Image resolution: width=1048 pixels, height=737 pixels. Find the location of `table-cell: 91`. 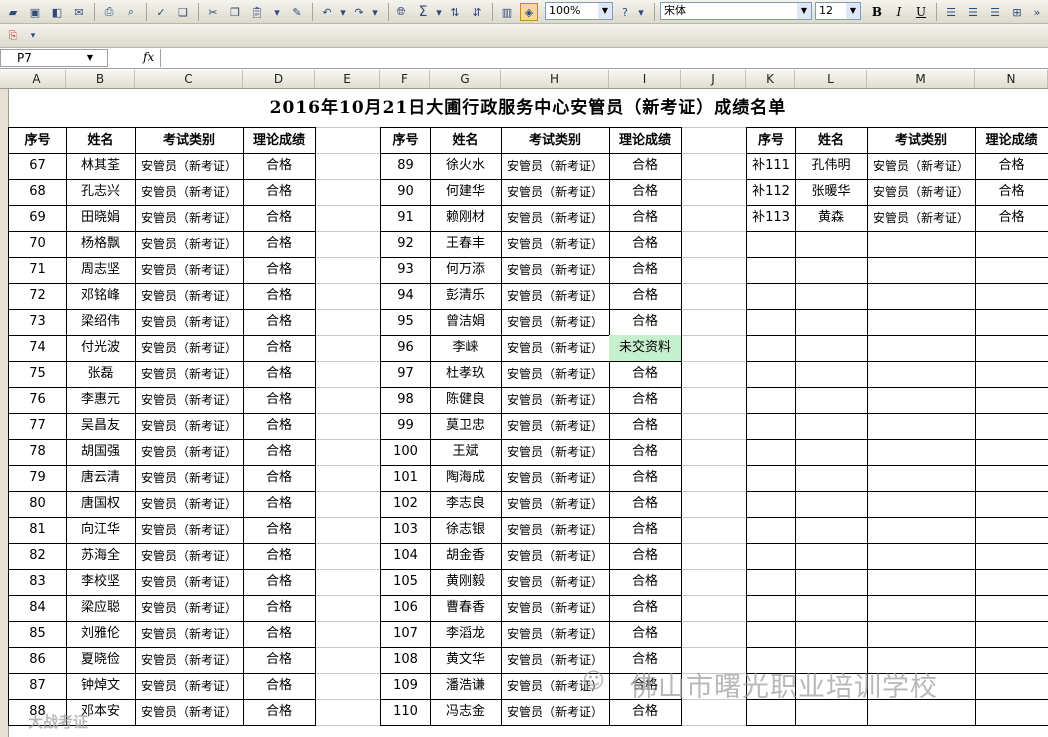

table-cell: 91 is located at coordinates (405, 218).